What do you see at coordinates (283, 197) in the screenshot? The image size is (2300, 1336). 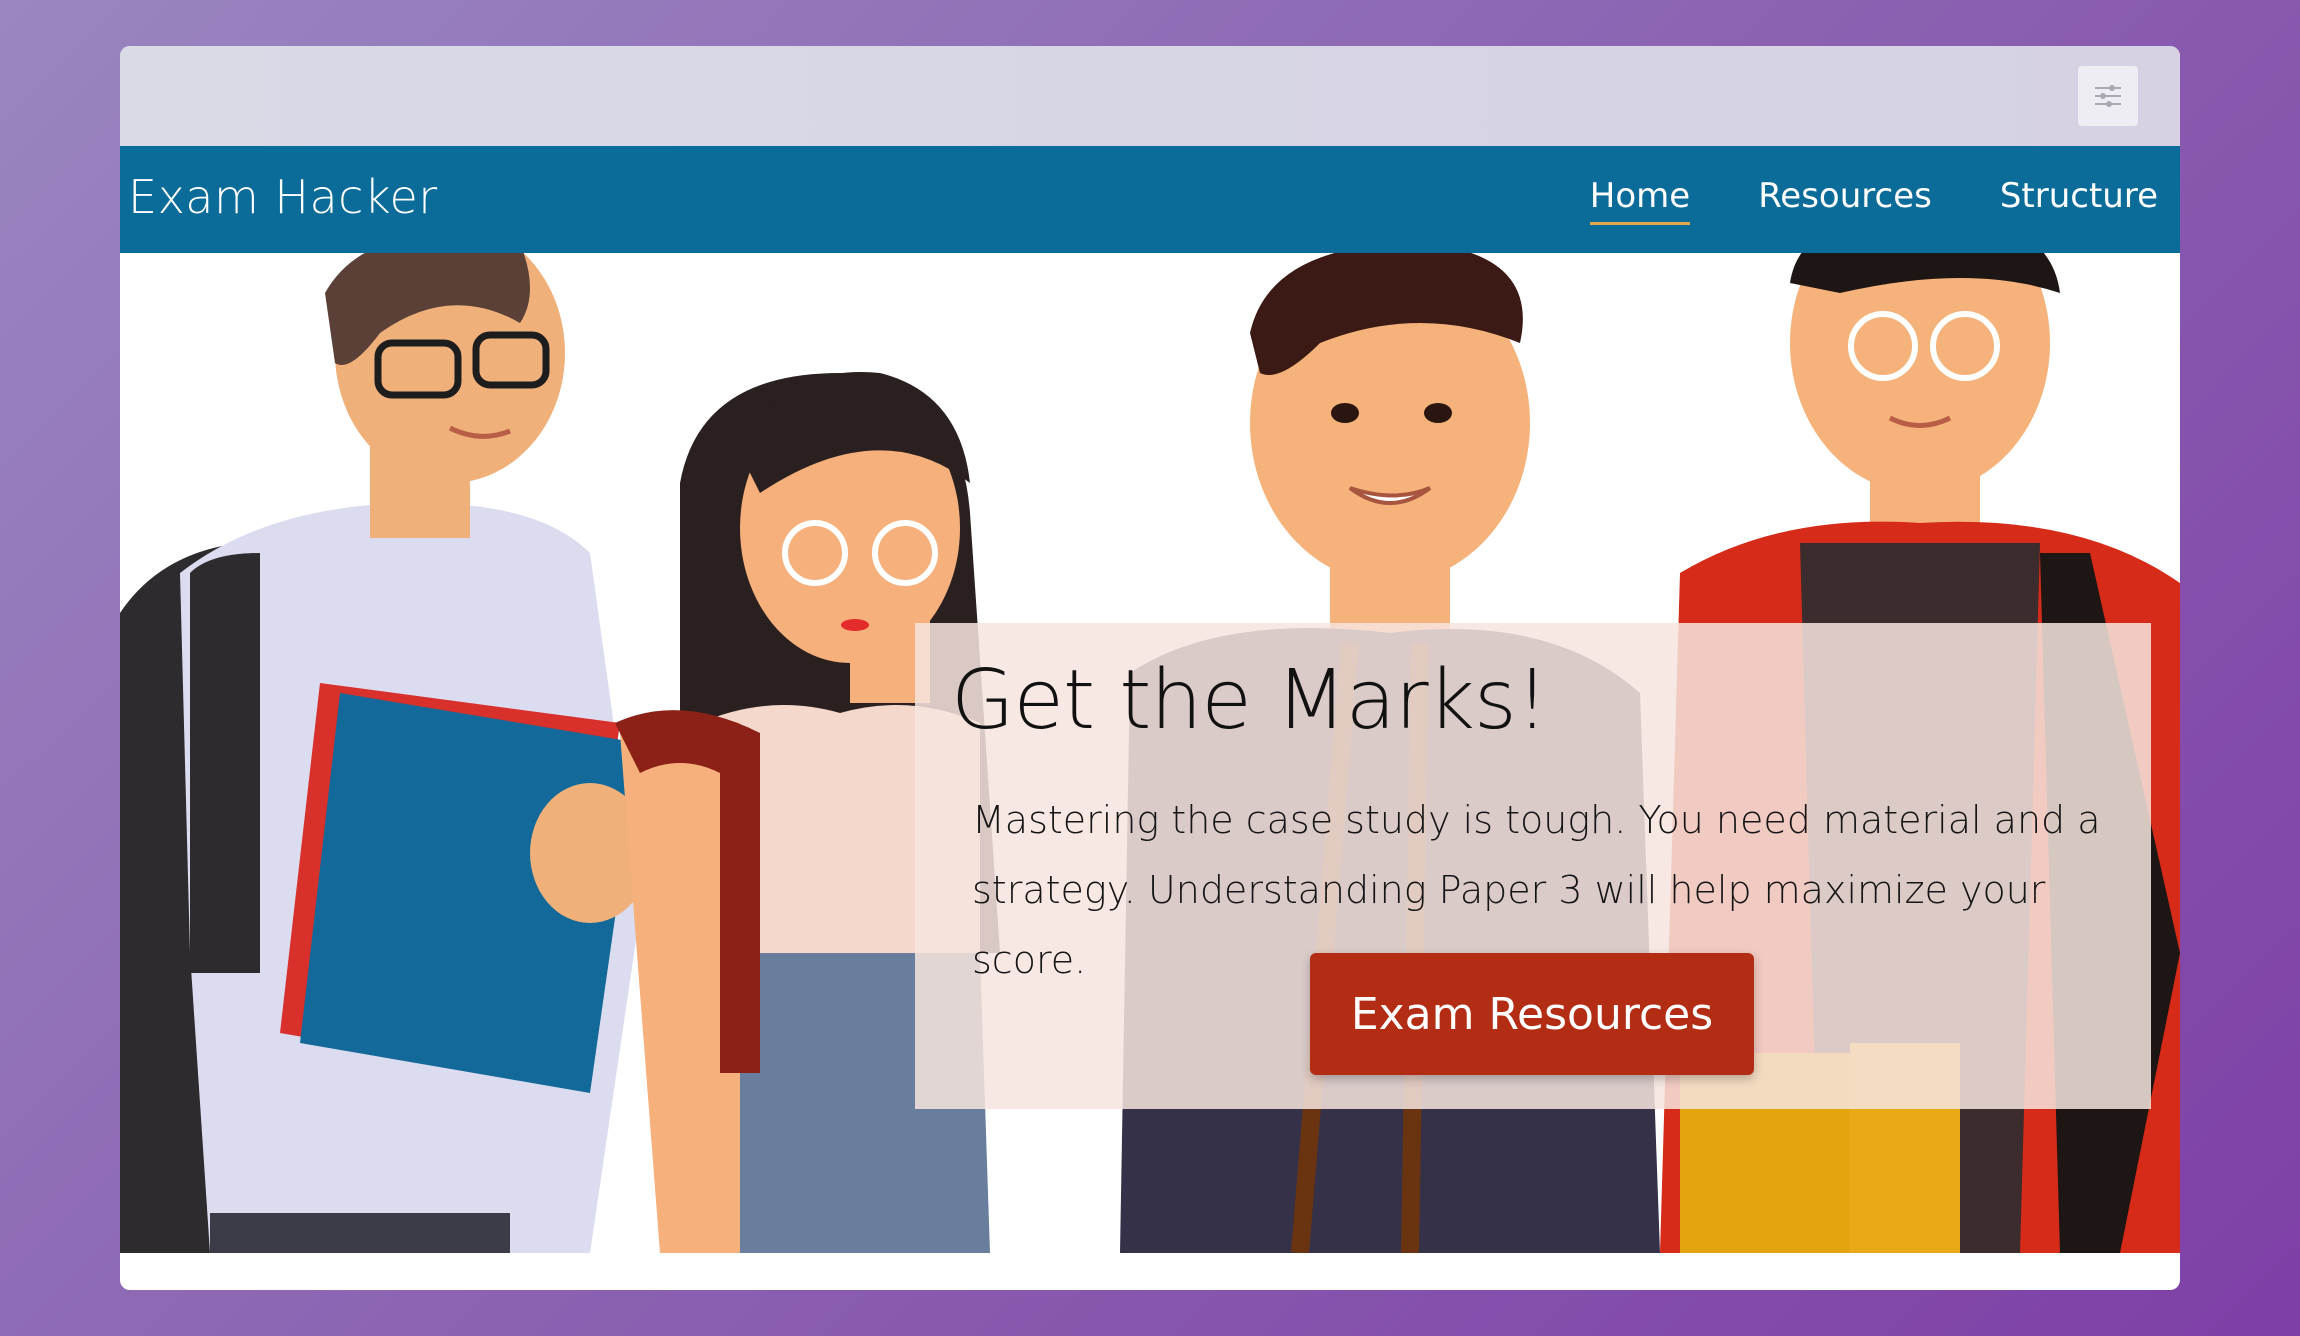 I see `brand-logo: Exam Hacker` at bounding box center [283, 197].